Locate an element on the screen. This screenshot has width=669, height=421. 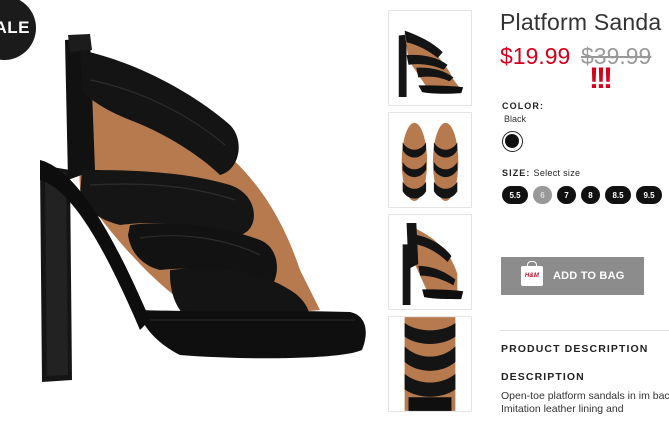
thumbnail-pair is located at coordinates (430, 160).